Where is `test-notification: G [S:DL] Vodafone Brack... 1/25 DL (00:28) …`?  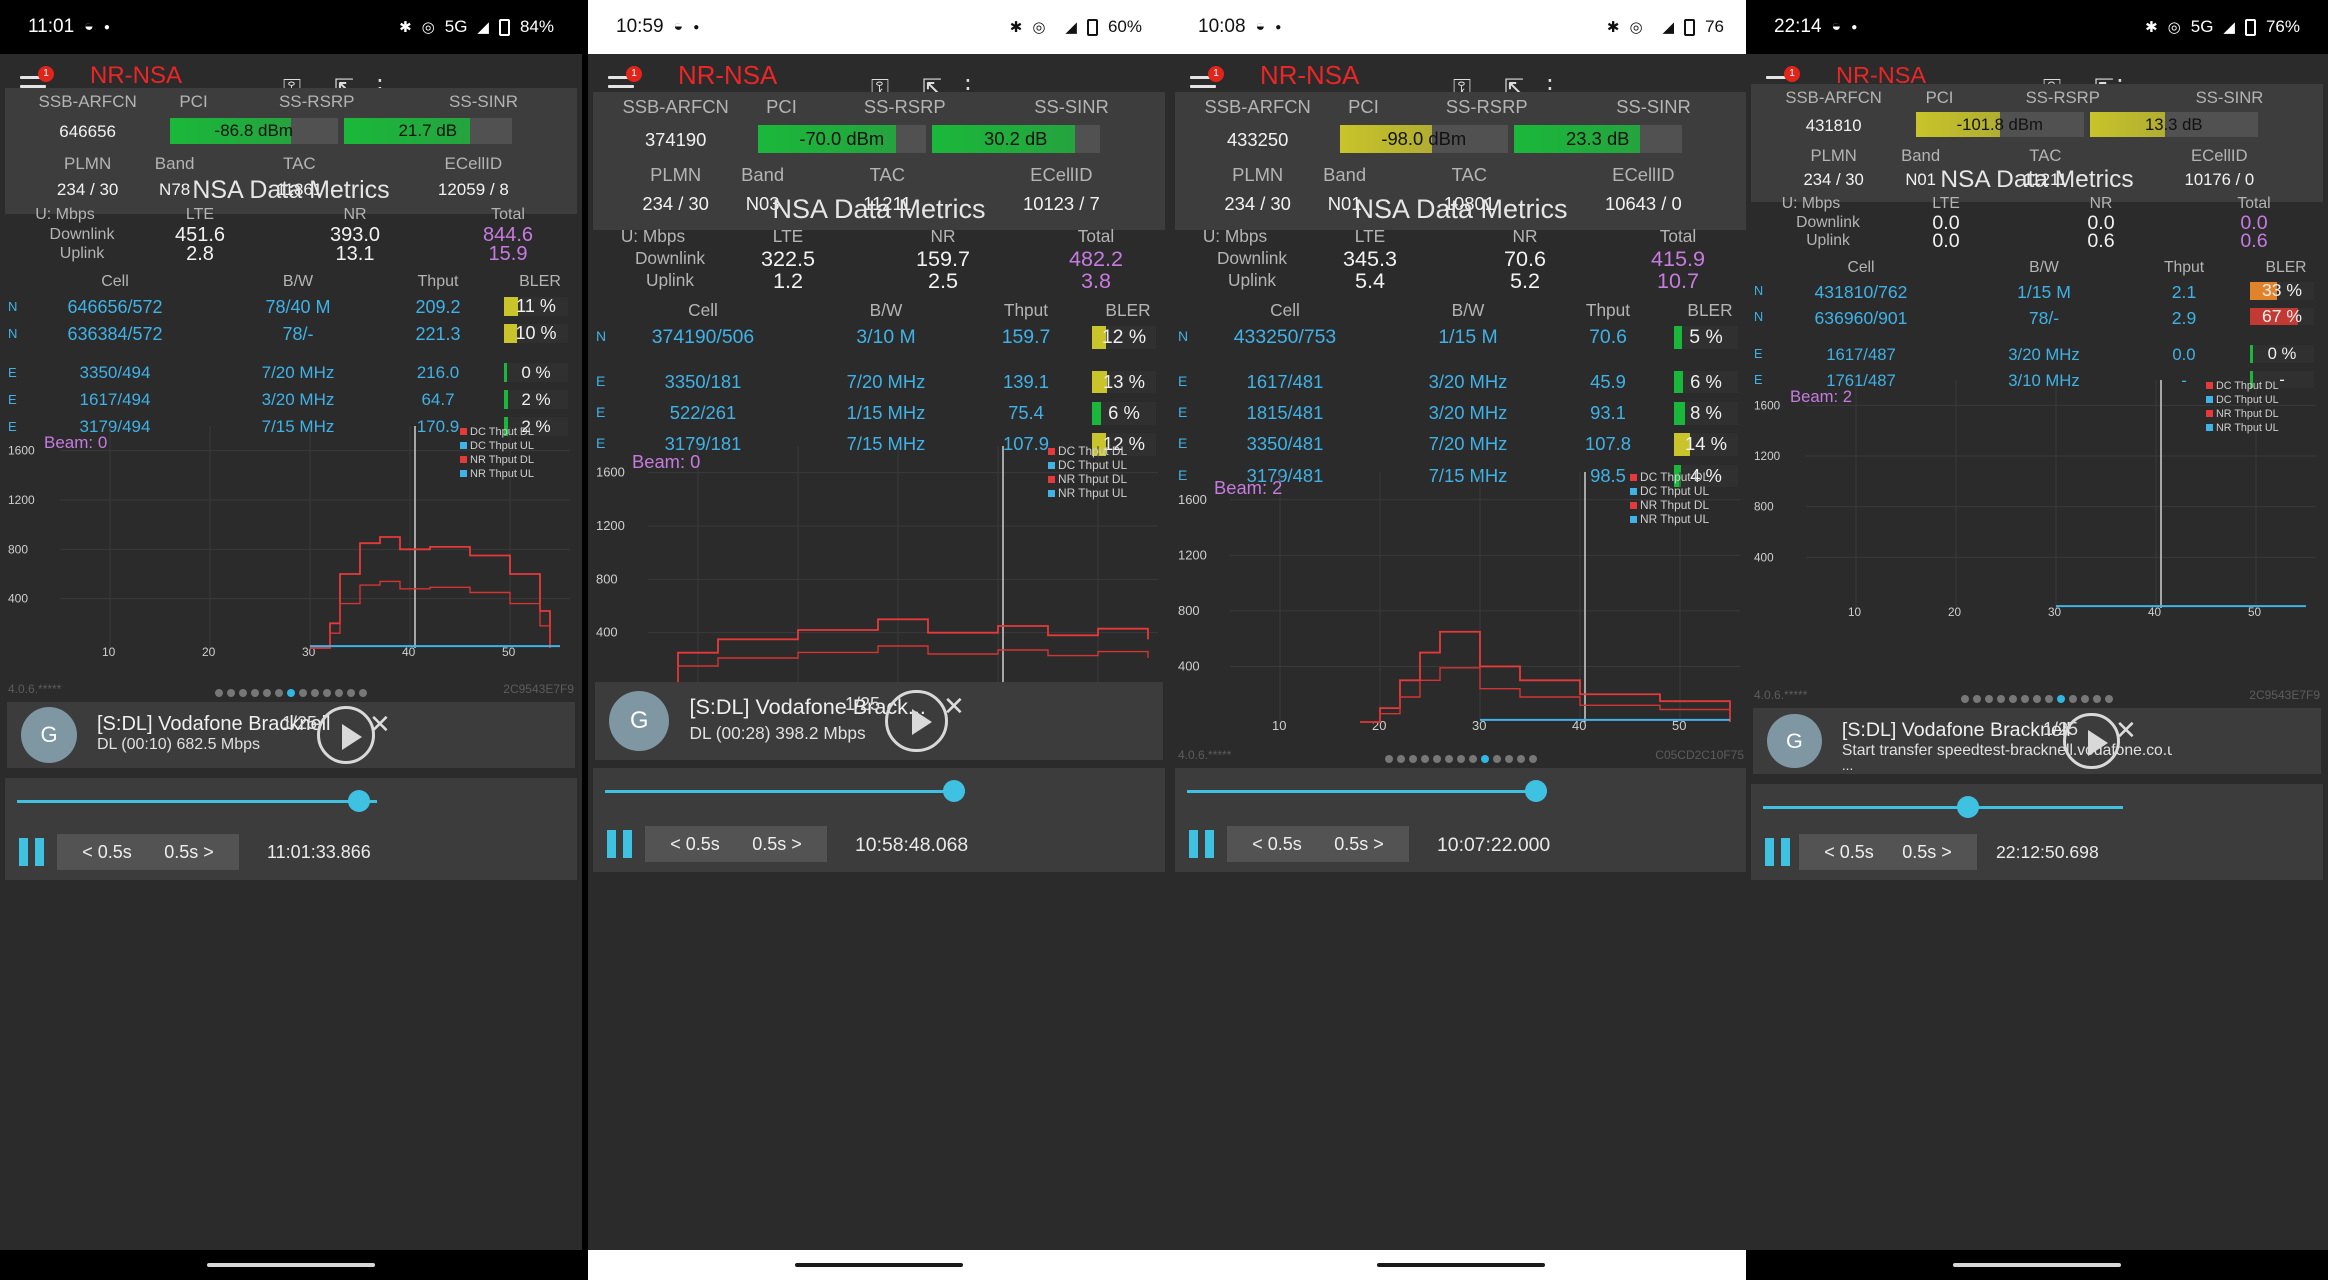 test-notification: G [S:DL] Vodafone Brack... 1/25 DL (00:28) … is located at coordinates (879, 721).